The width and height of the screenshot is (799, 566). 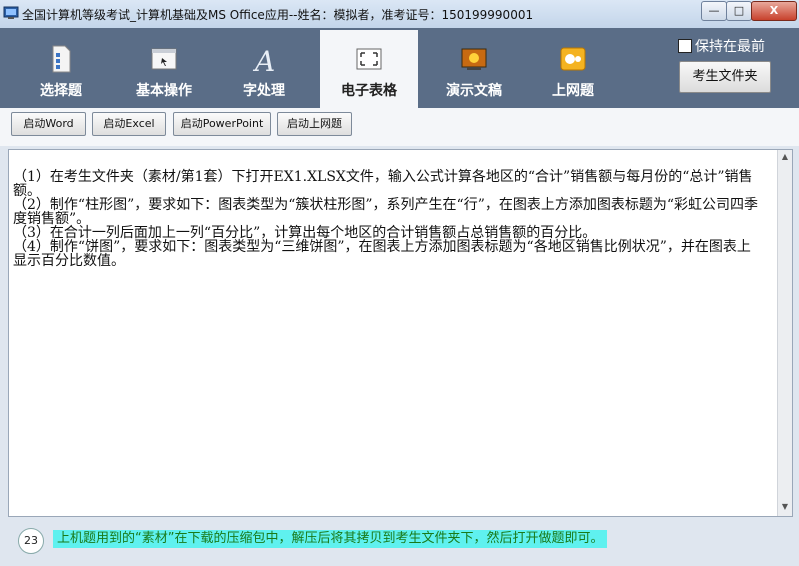 I want to click on tab-label: 上网题, so click(x=573, y=91).